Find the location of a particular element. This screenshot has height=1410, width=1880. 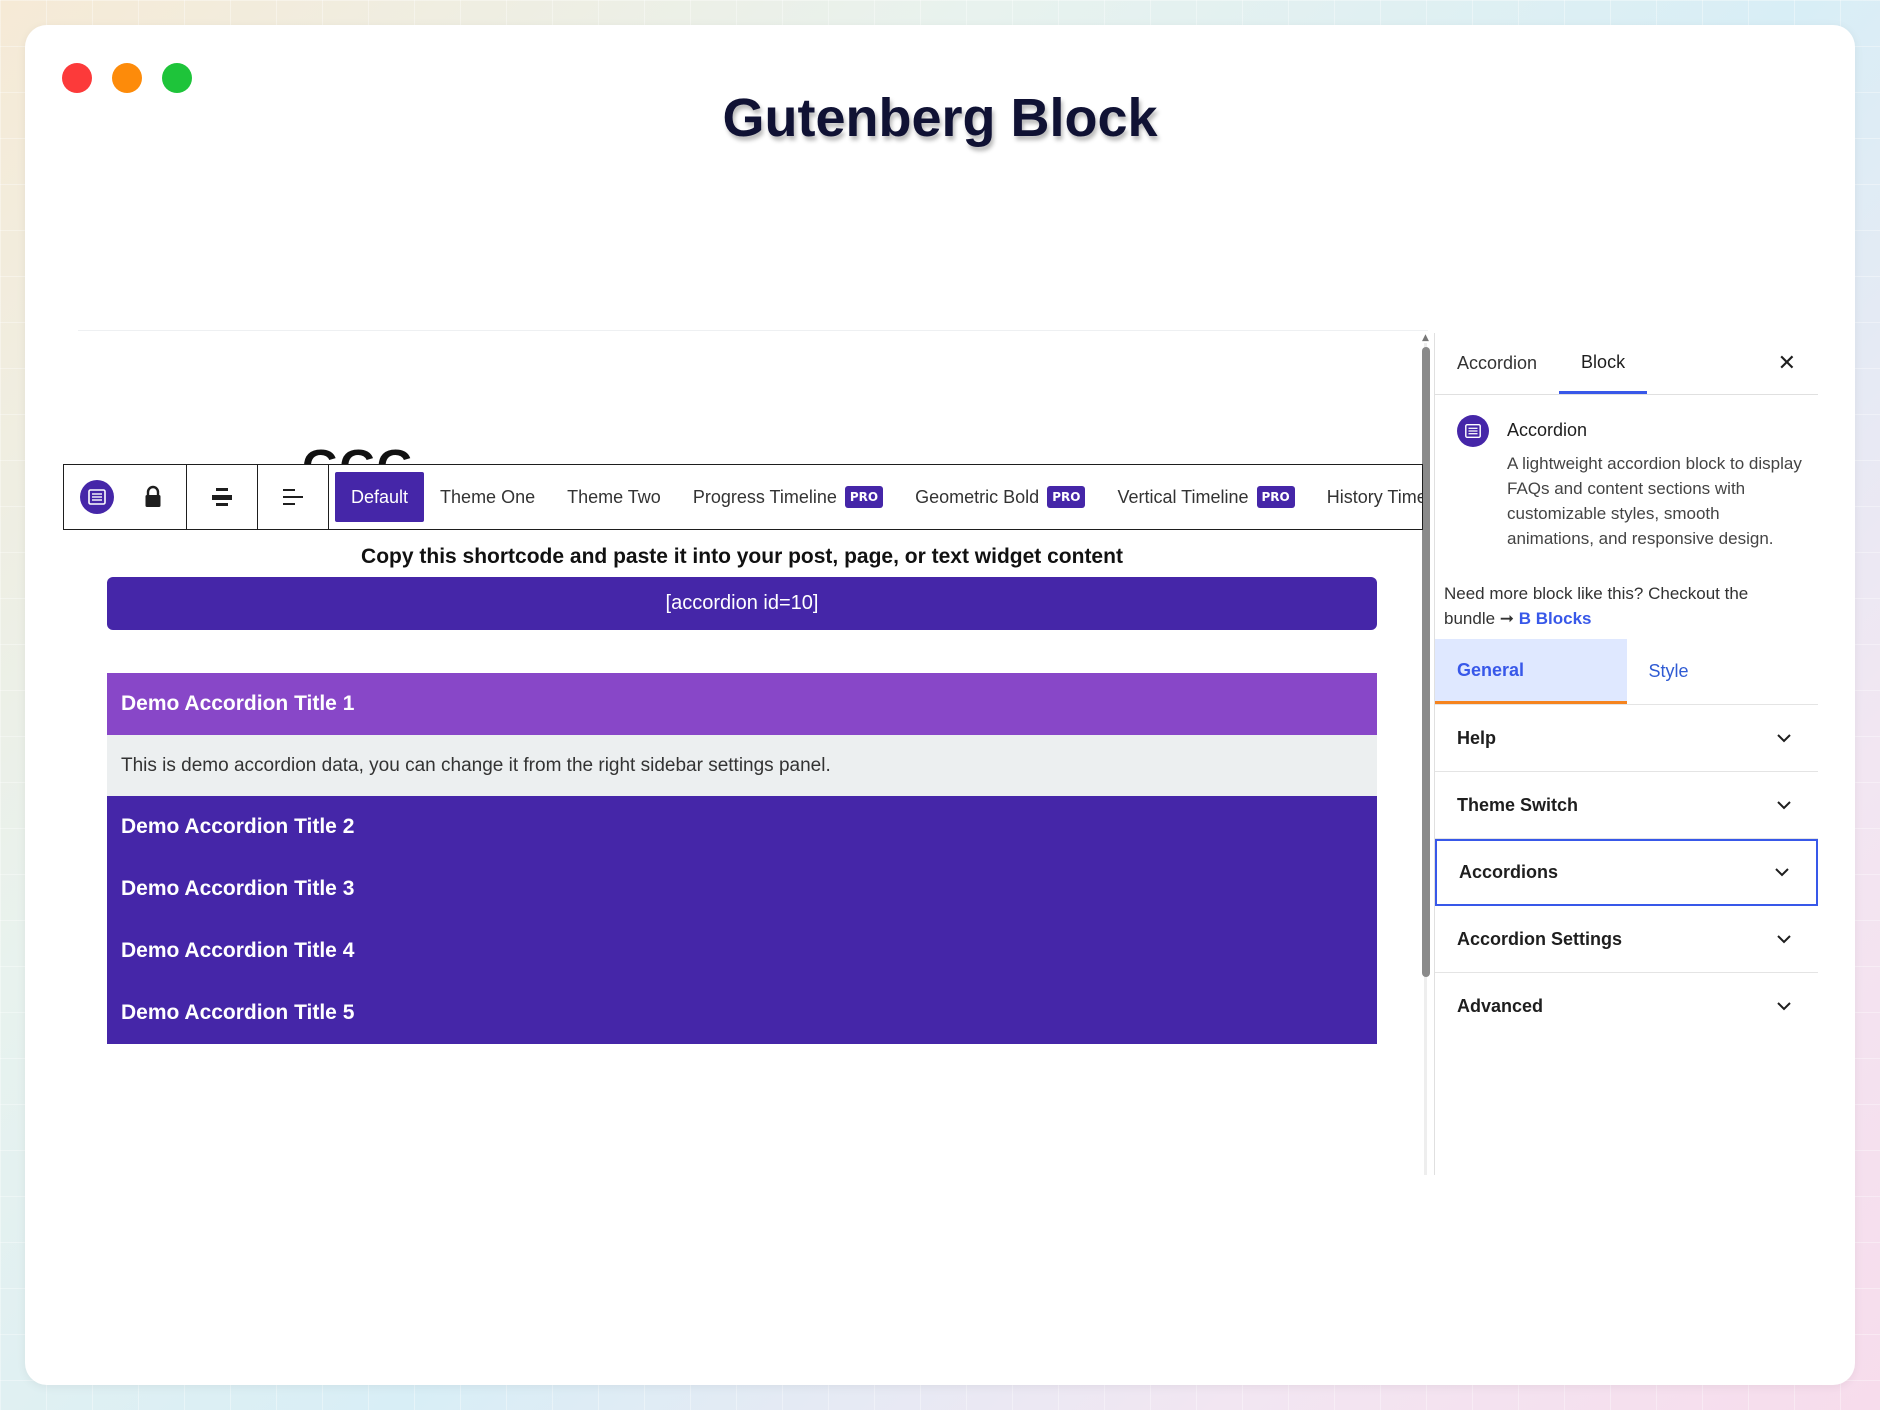

toolbar-group-align is located at coordinates (222, 497).